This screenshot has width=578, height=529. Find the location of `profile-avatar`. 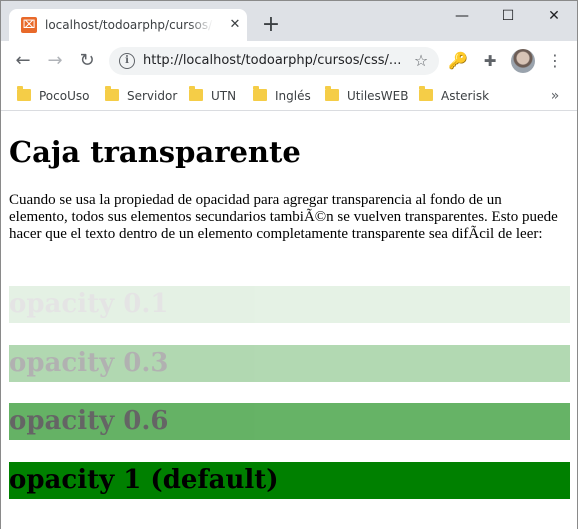

profile-avatar is located at coordinates (523, 61).